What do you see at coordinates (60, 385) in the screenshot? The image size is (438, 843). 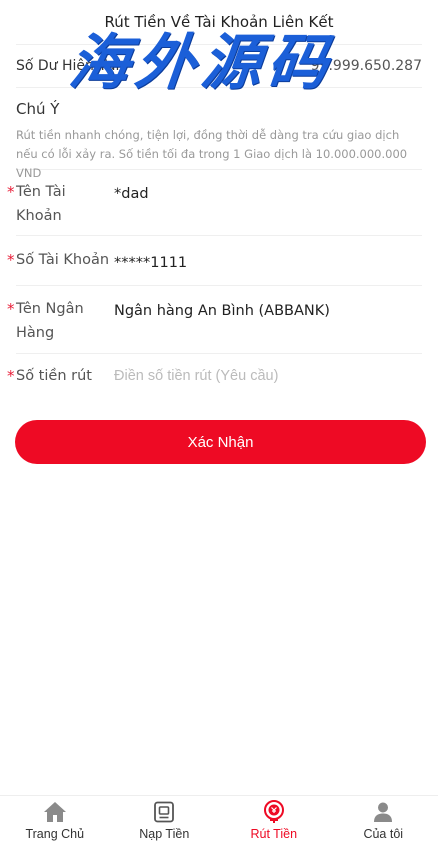 I see `amount-label: * Số tiền rút` at bounding box center [60, 385].